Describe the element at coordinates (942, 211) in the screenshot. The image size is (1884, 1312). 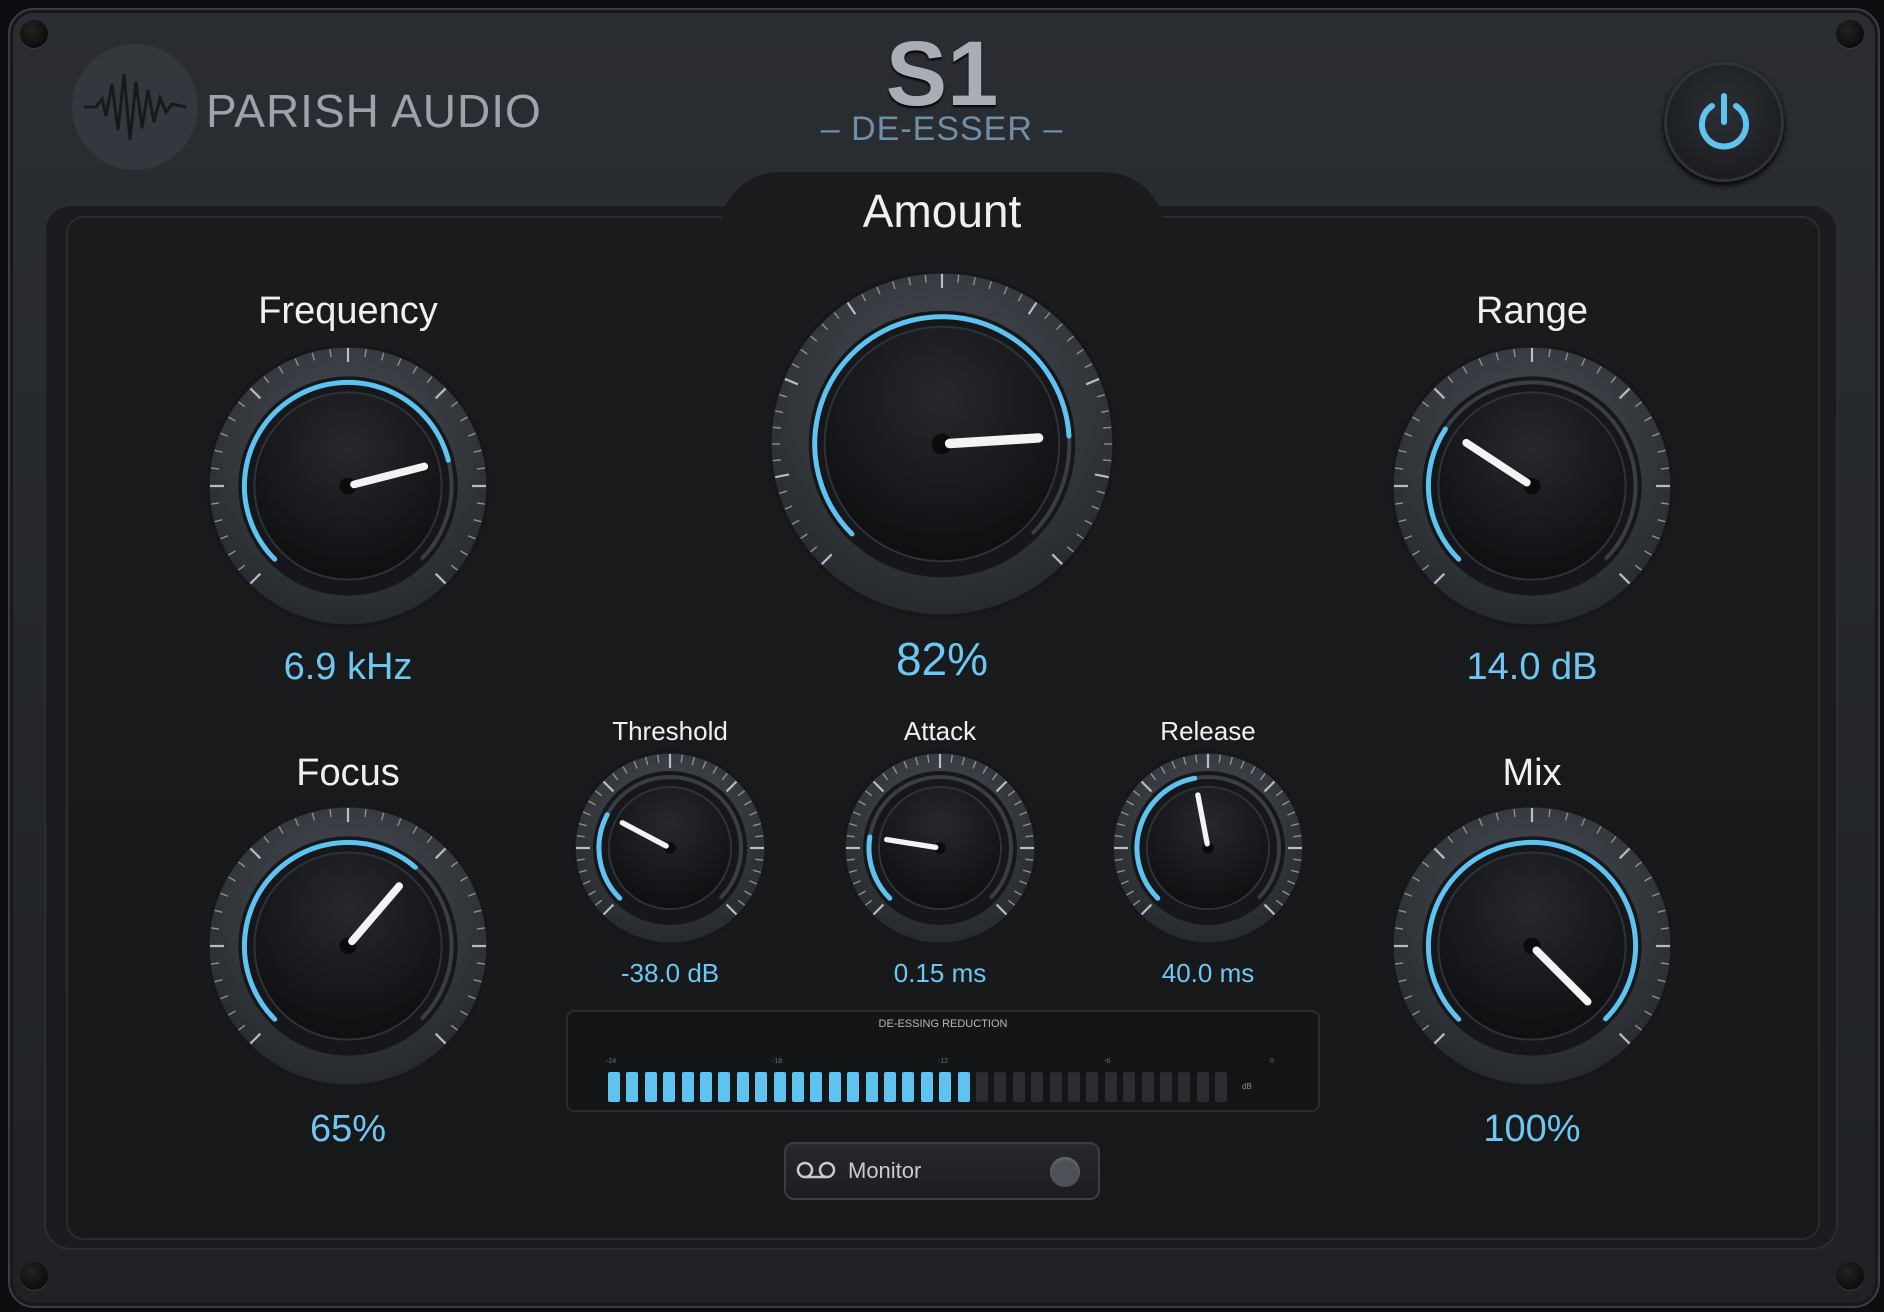
I see `amount-label: Amount` at that location.